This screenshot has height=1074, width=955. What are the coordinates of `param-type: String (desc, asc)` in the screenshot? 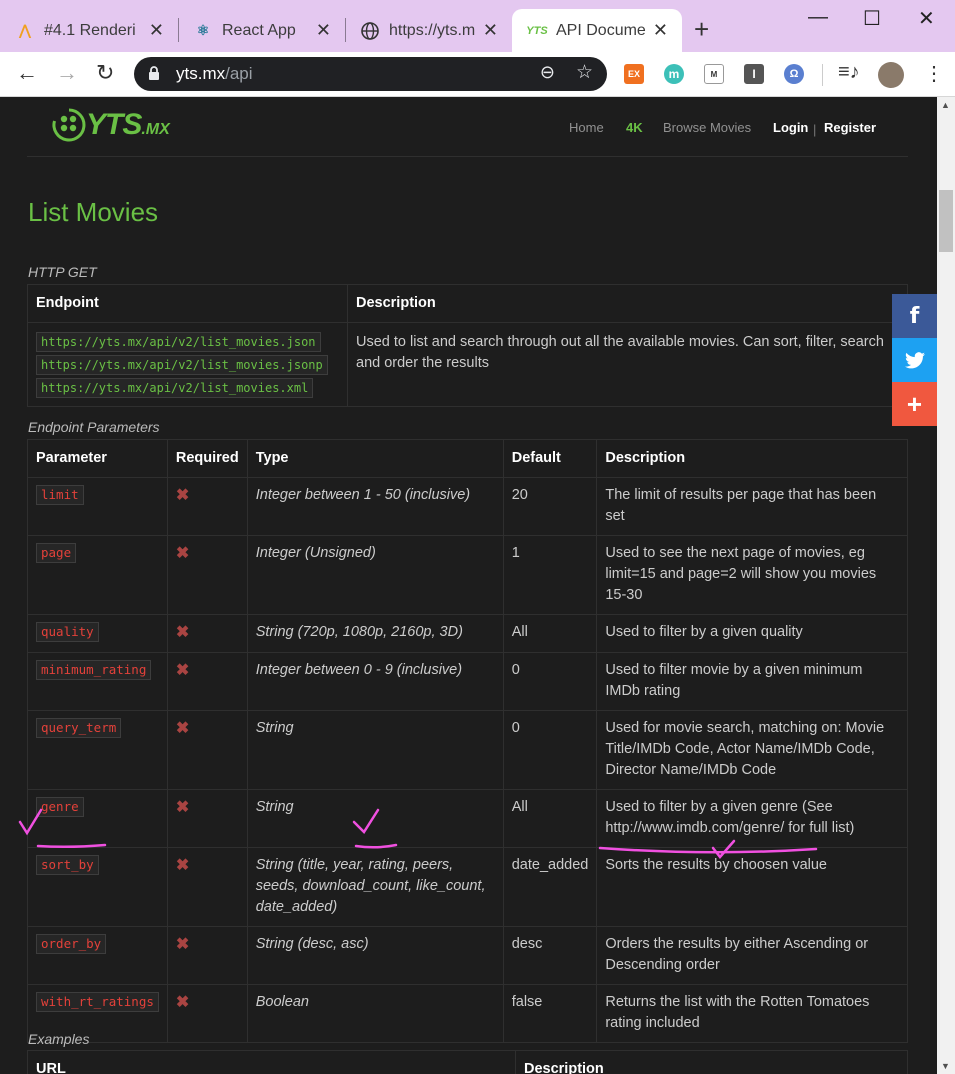 It's located at (375, 955).